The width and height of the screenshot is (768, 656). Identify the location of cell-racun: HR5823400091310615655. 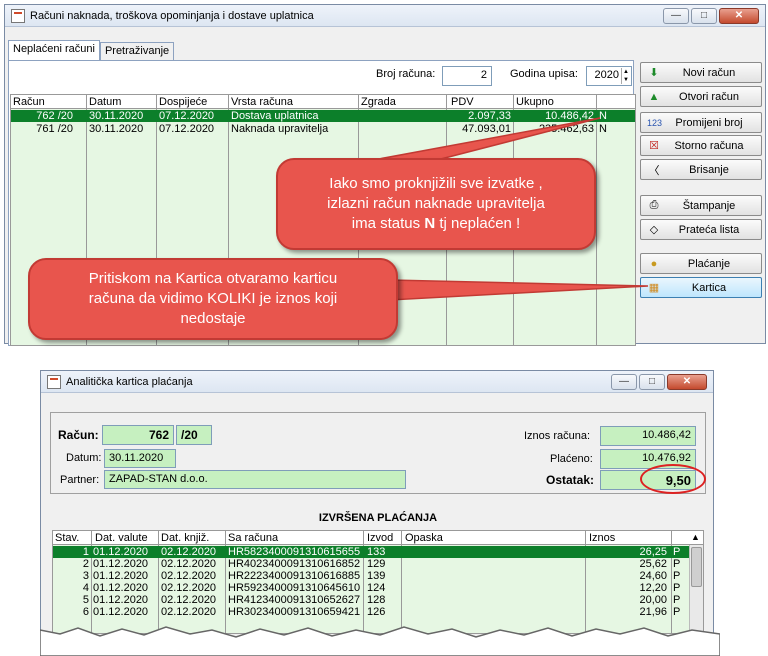
(294, 552).